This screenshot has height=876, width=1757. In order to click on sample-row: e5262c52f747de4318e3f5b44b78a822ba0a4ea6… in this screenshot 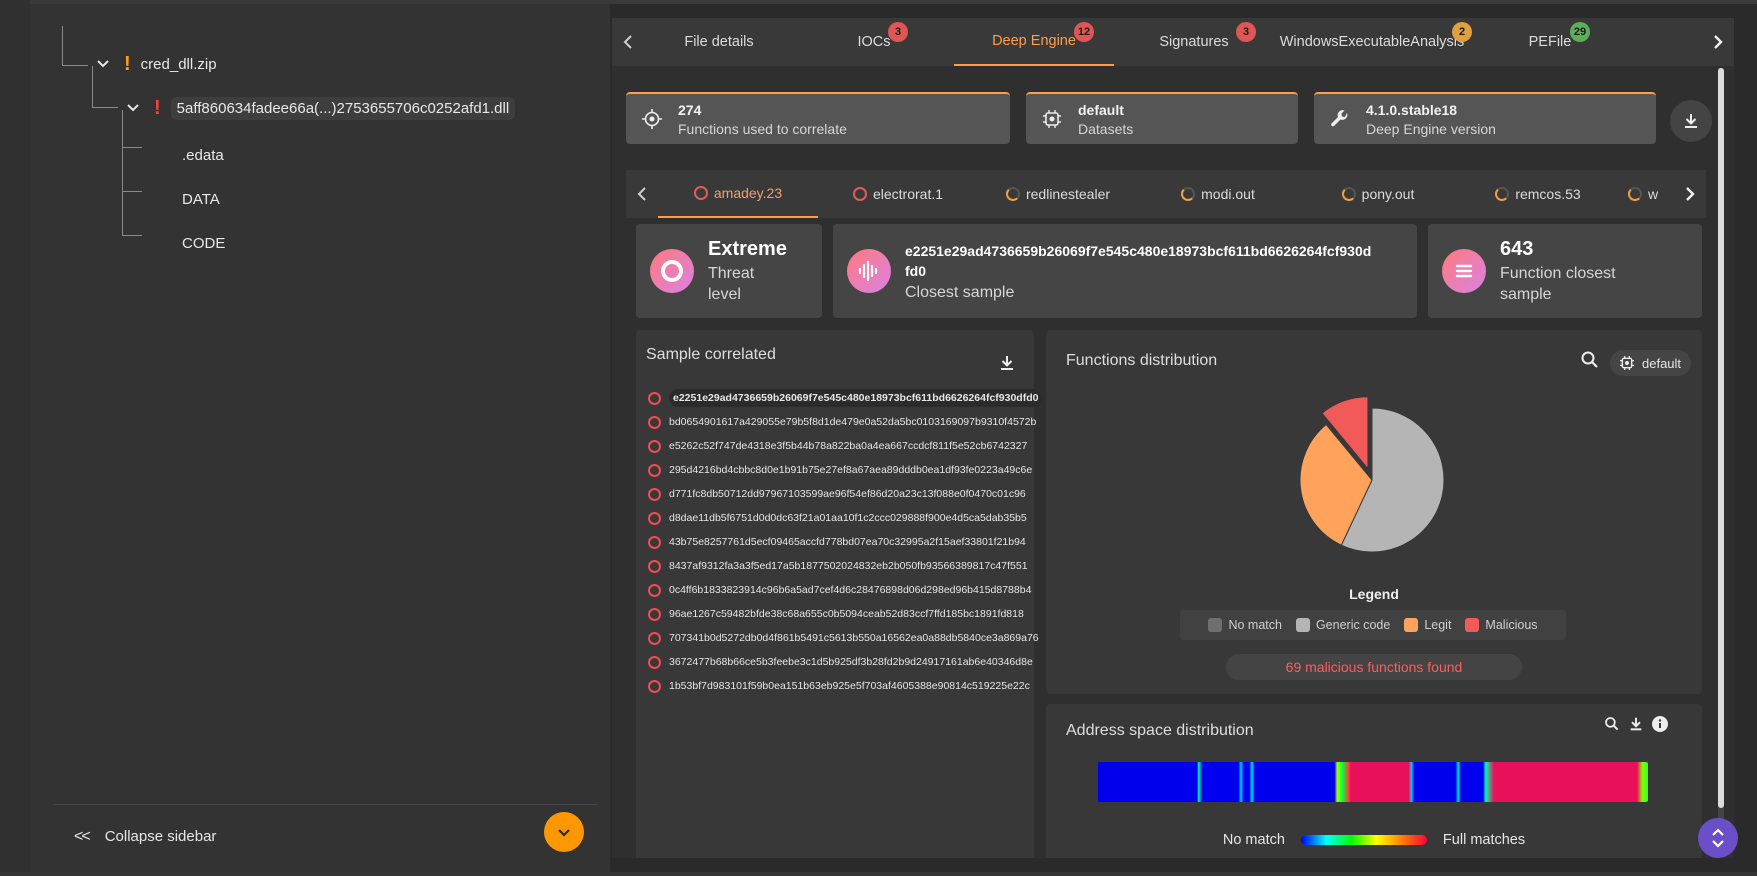, I will do `click(845, 446)`.